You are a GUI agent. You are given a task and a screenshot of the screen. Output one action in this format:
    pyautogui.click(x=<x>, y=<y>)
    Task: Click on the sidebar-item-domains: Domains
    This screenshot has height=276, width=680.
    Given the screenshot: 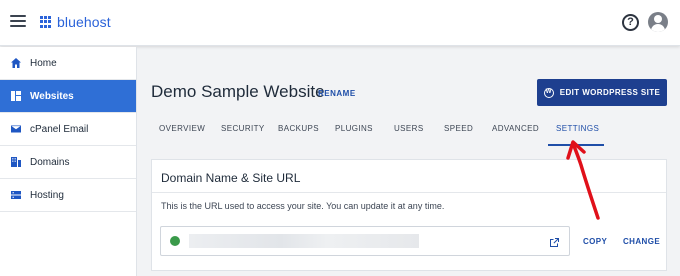 What is the action you would take?
    pyautogui.click(x=68, y=162)
    